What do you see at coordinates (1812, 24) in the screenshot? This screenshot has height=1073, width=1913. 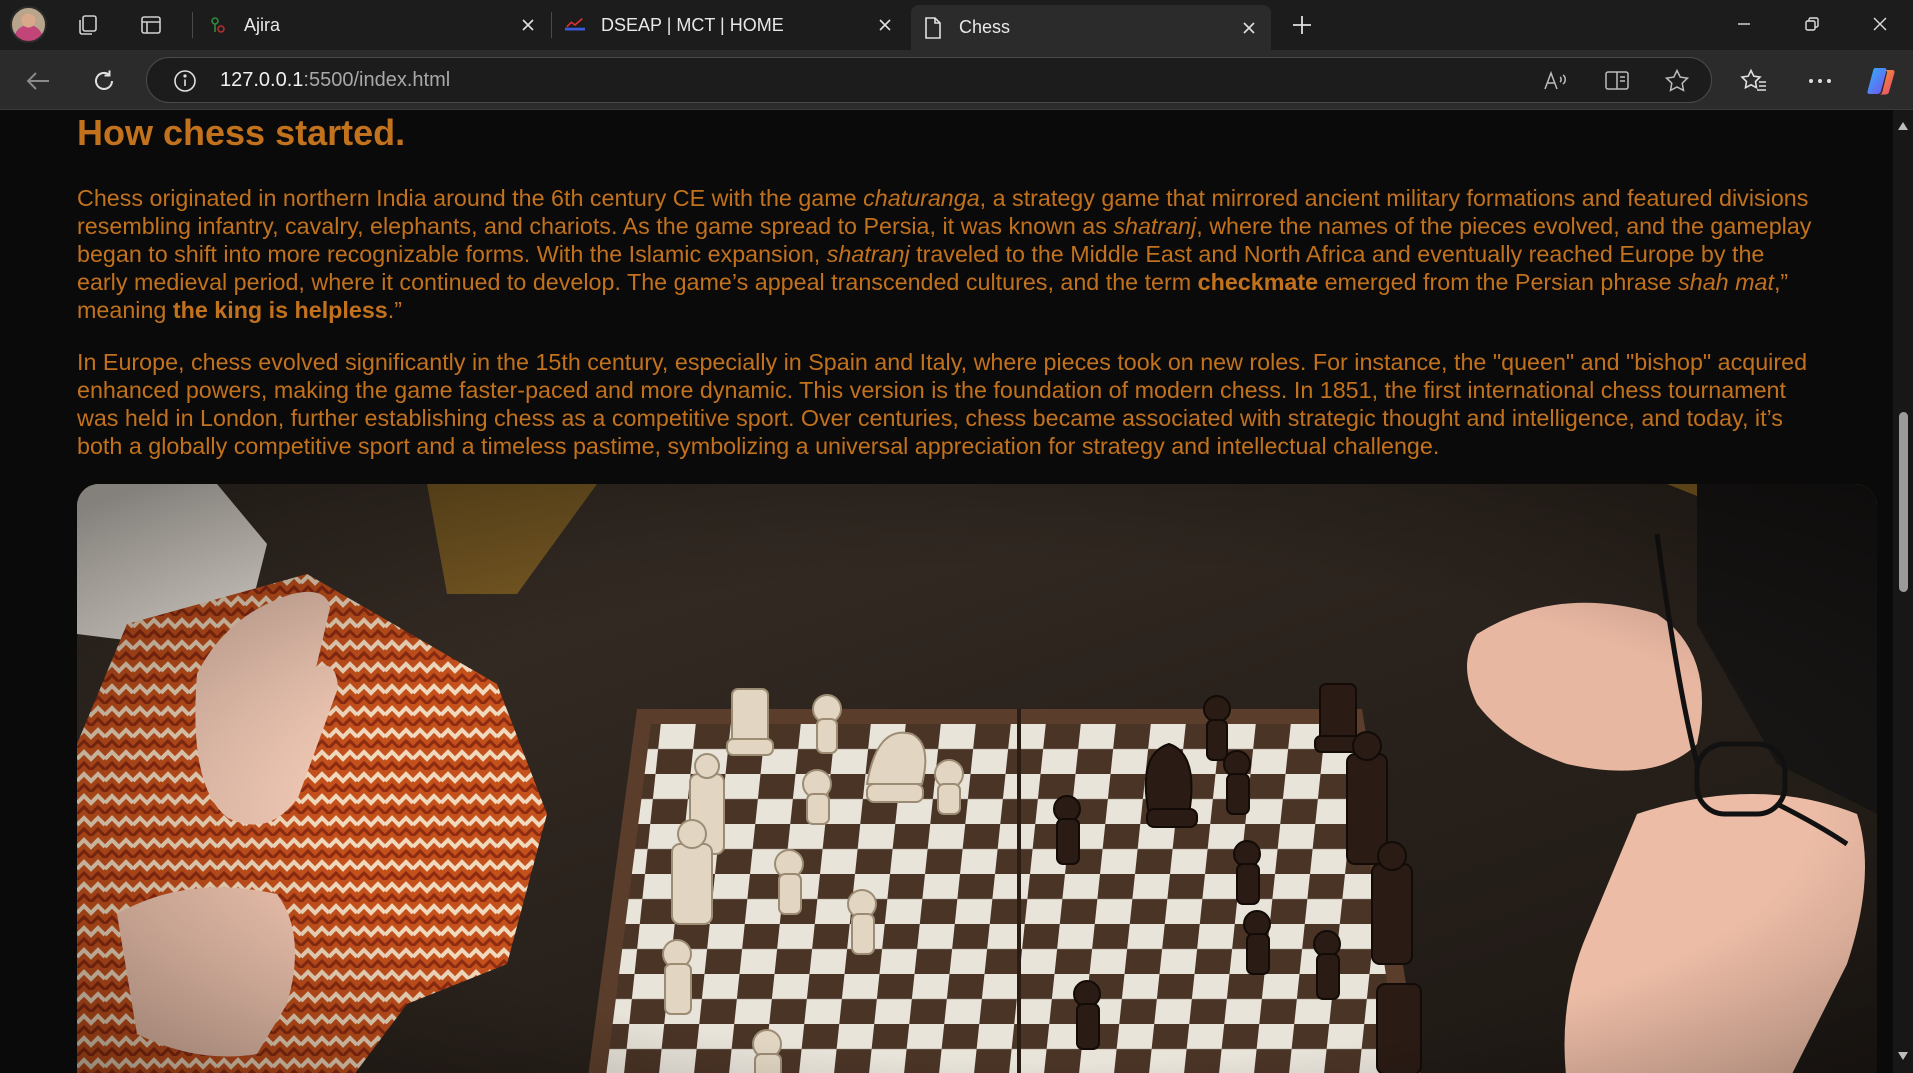 I see `restore-button` at bounding box center [1812, 24].